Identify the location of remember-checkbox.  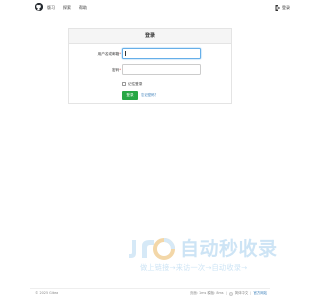
(124, 84).